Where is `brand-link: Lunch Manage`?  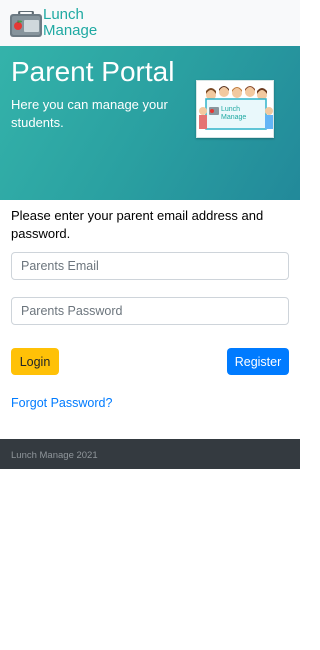 brand-link: Lunch Manage is located at coordinates (56, 23).